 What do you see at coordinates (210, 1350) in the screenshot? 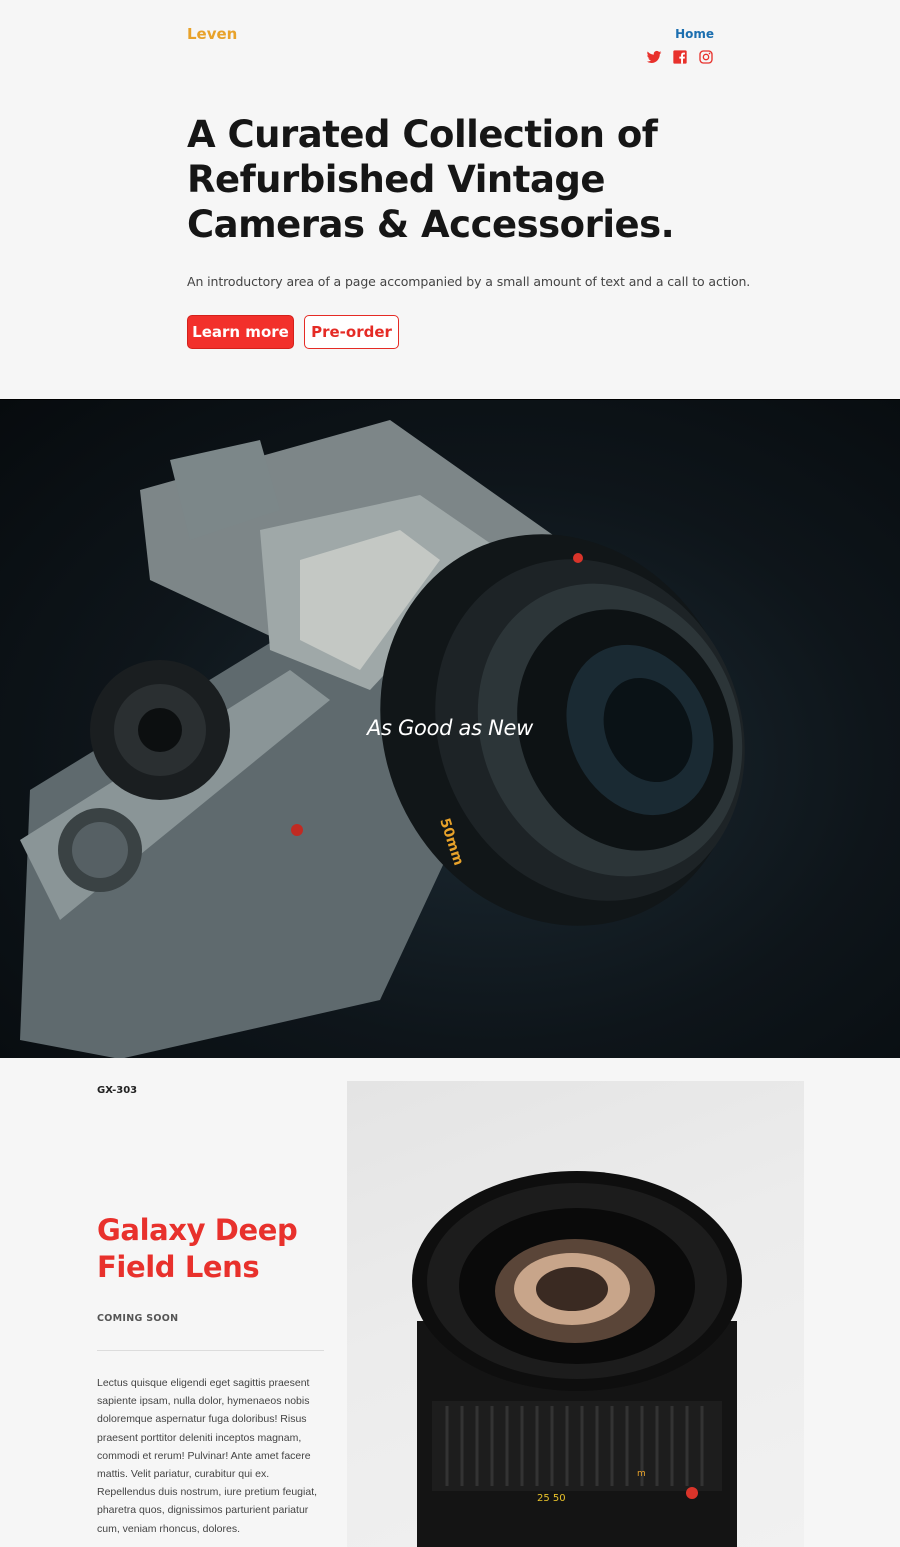
I see `divider` at bounding box center [210, 1350].